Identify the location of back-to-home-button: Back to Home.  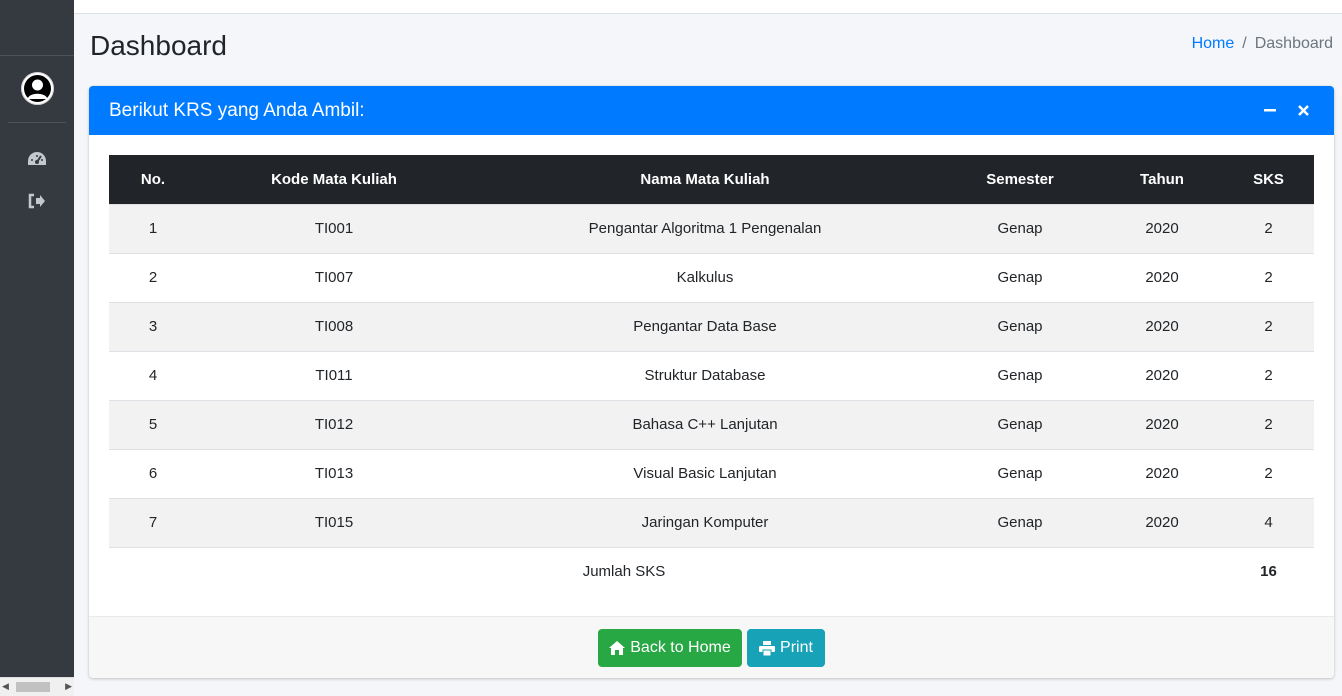
(670, 648).